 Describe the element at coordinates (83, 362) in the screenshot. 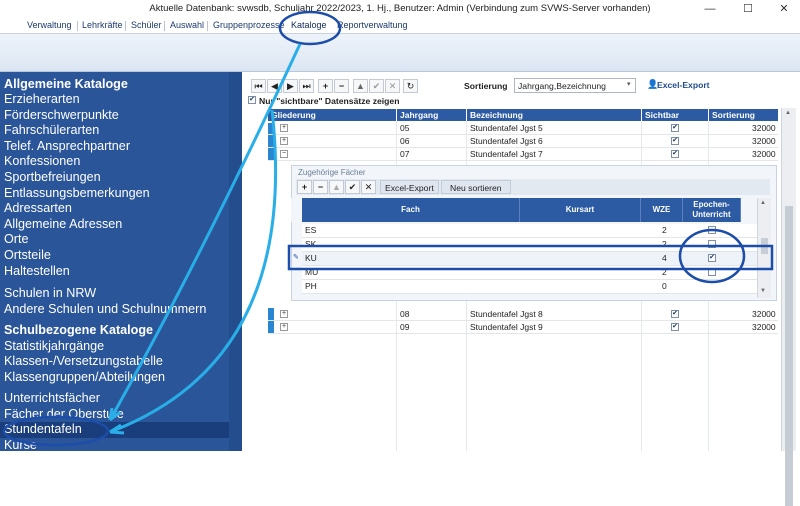

I see `sidebar-item-versetzungstabelle: Klassen-/Versetzungstabelle` at that location.